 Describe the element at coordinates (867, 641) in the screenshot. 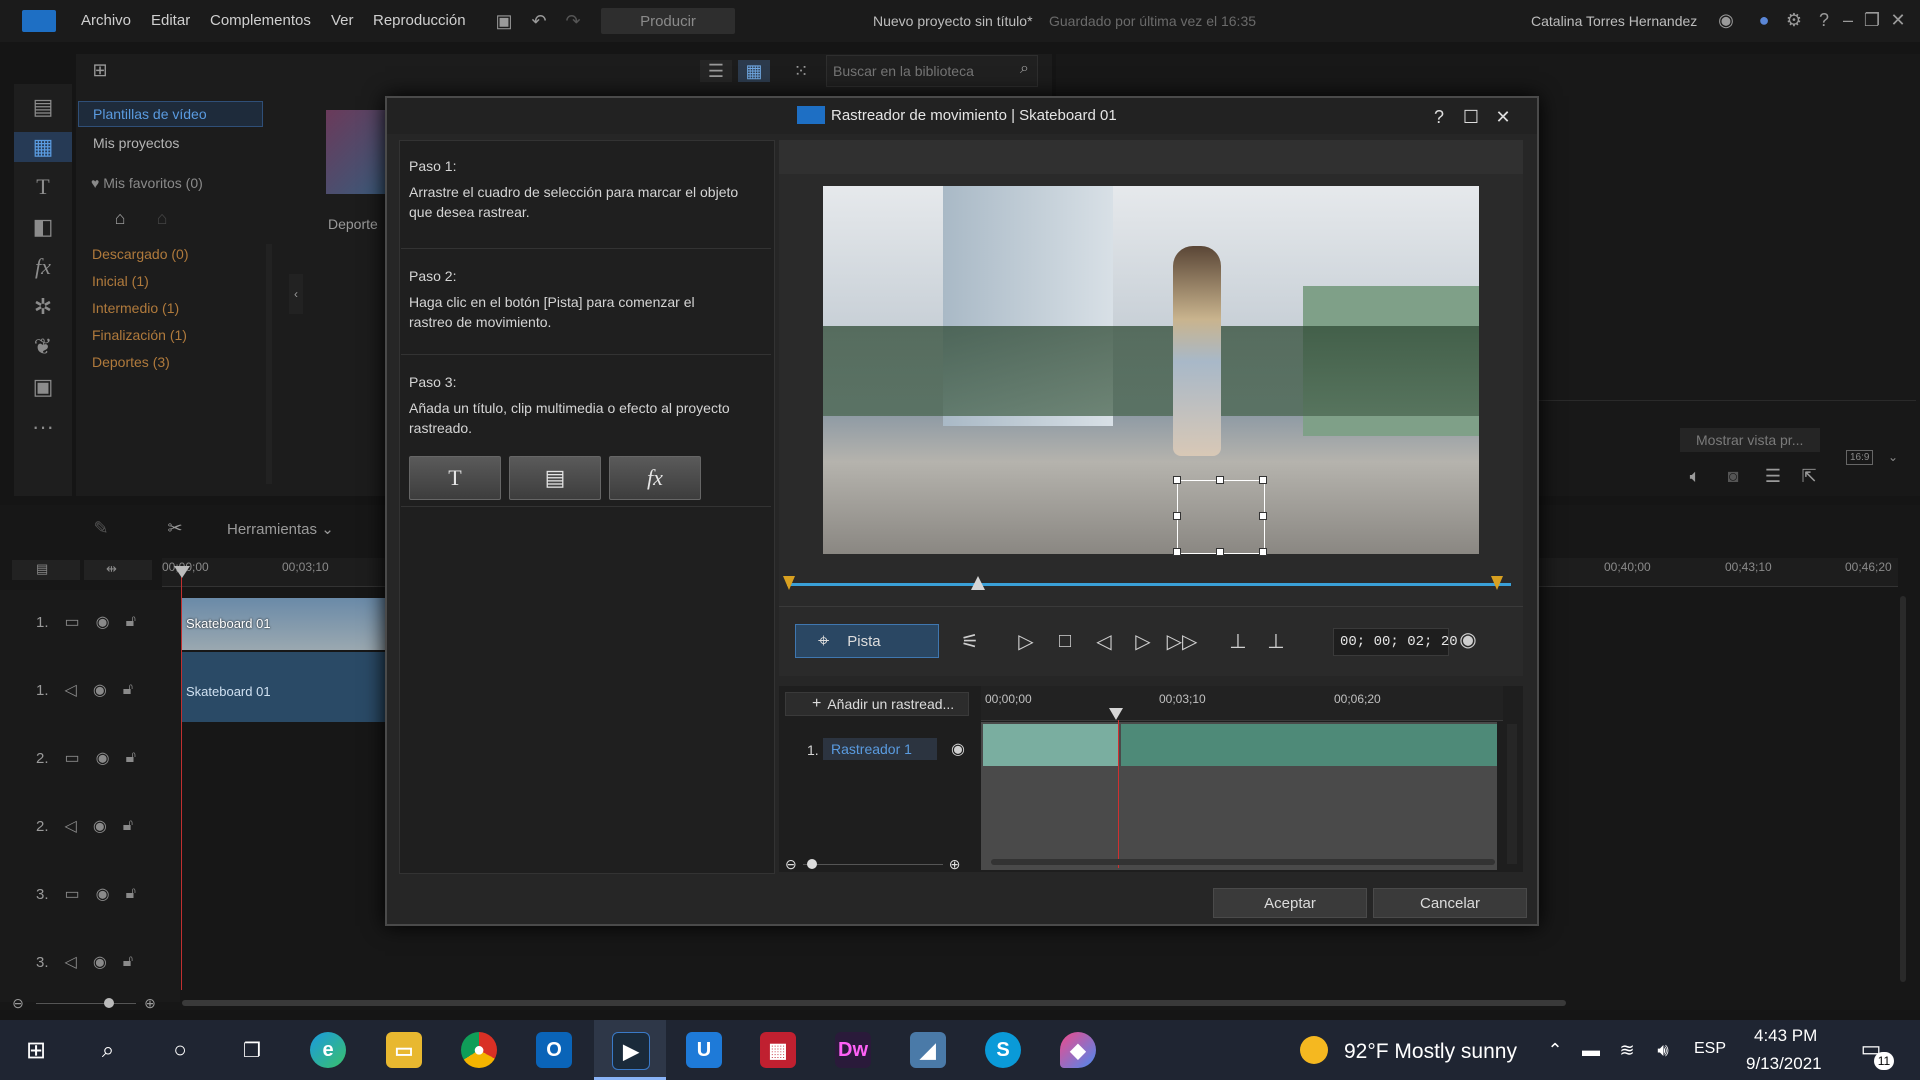

I see `track-button: ⌖ Pista` at that location.